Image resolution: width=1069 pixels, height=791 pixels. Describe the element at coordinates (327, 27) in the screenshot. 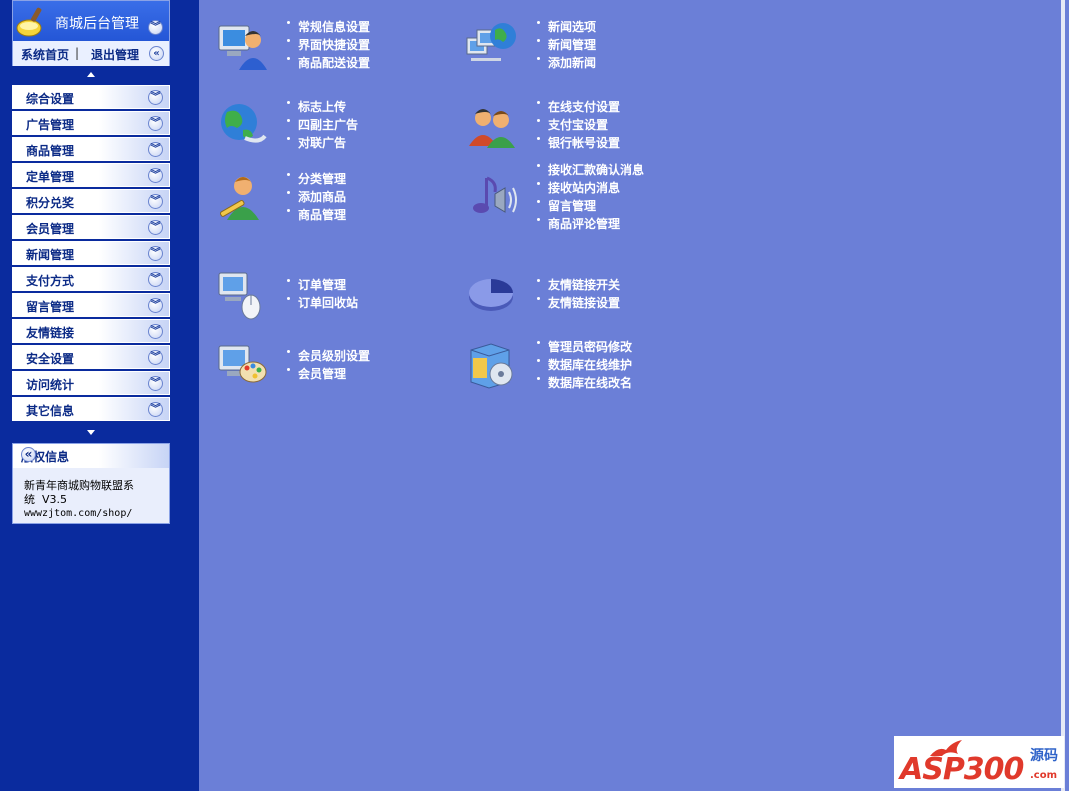

I see `function-link: 常规信息设置` at that location.